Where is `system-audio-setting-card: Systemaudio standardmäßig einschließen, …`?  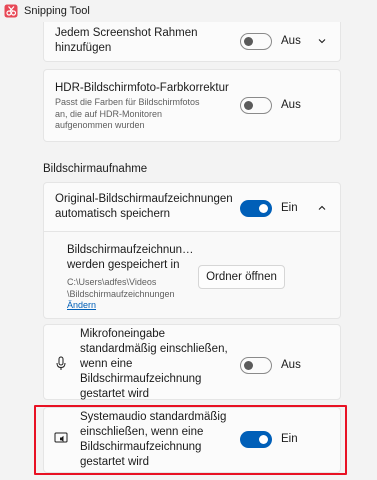
system-audio-setting-card: Systemaudio standardmäßig einschließen, … is located at coordinates (192, 440).